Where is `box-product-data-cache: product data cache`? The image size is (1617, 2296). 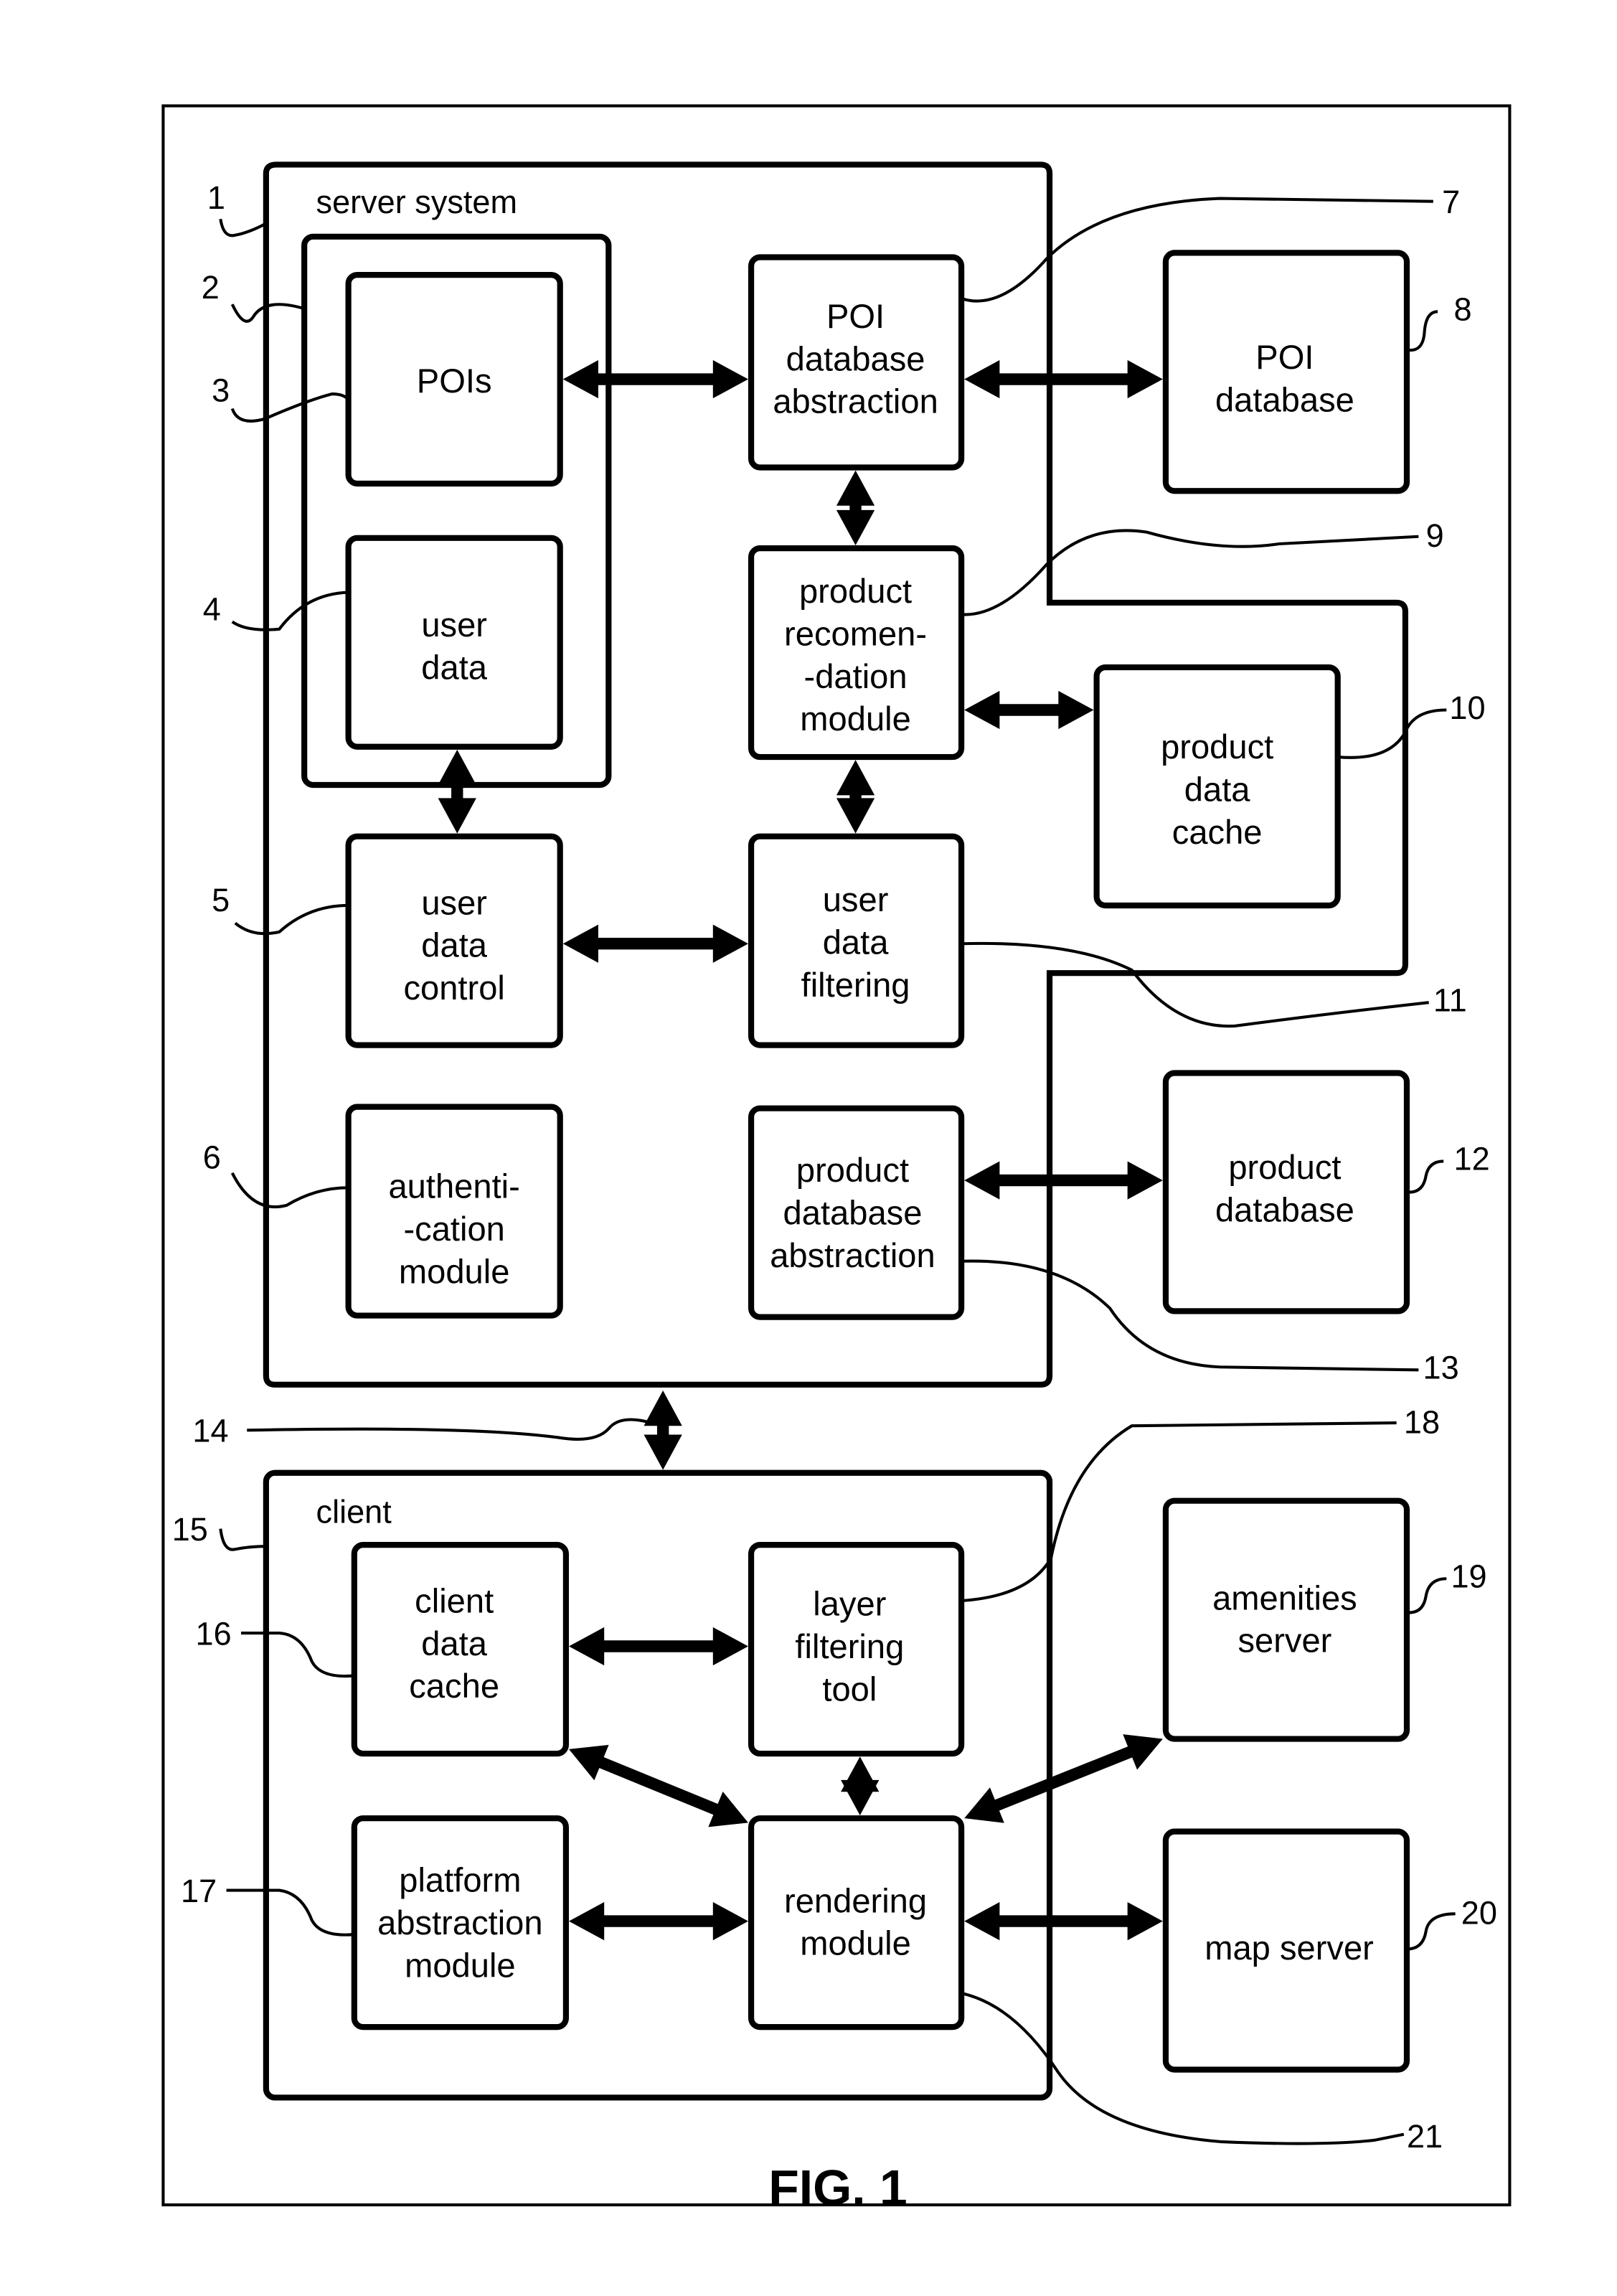 box-product-data-cache: product data cache is located at coordinates (1217, 787).